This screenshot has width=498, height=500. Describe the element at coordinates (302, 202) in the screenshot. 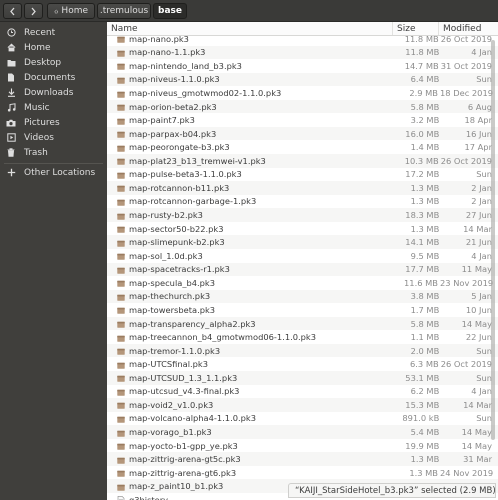

I see `file-row: map-rotcannon-garbage-1.pk3 1.3 MB 2 Jan` at that location.